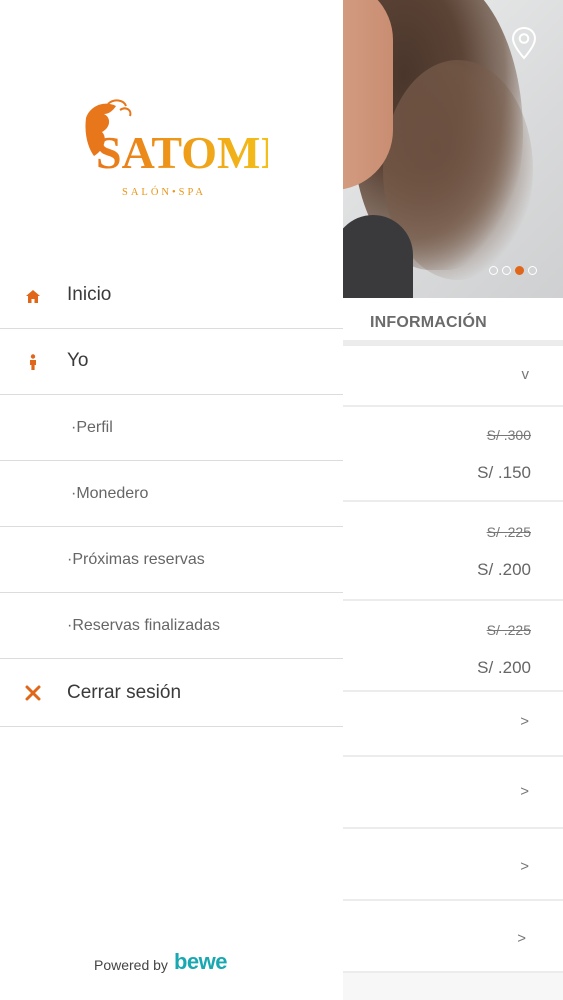 This screenshot has height=1000, width=563. I want to click on menu-item-label: Cerrar sesión, so click(124, 692).